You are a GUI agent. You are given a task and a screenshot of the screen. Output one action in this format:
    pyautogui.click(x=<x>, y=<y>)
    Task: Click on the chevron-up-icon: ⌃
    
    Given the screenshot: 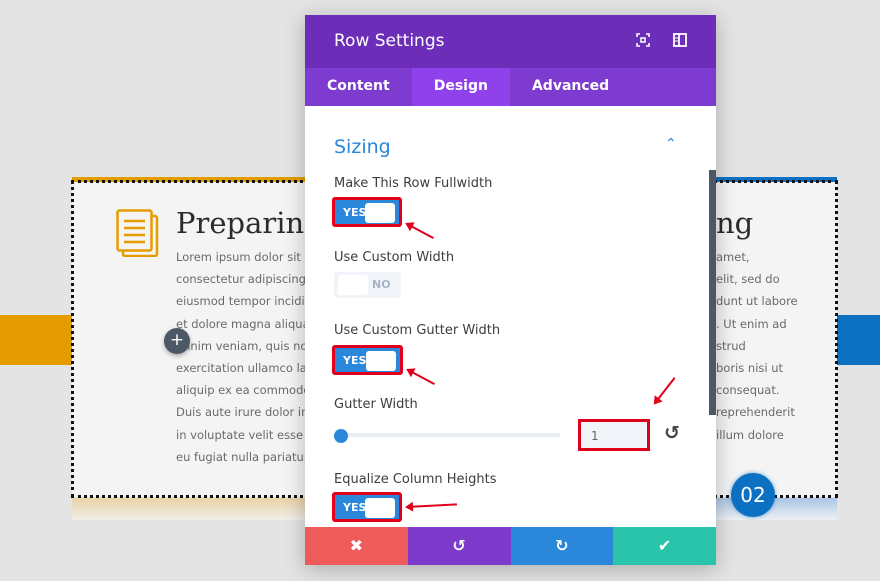 What is the action you would take?
    pyautogui.click(x=671, y=144)
    